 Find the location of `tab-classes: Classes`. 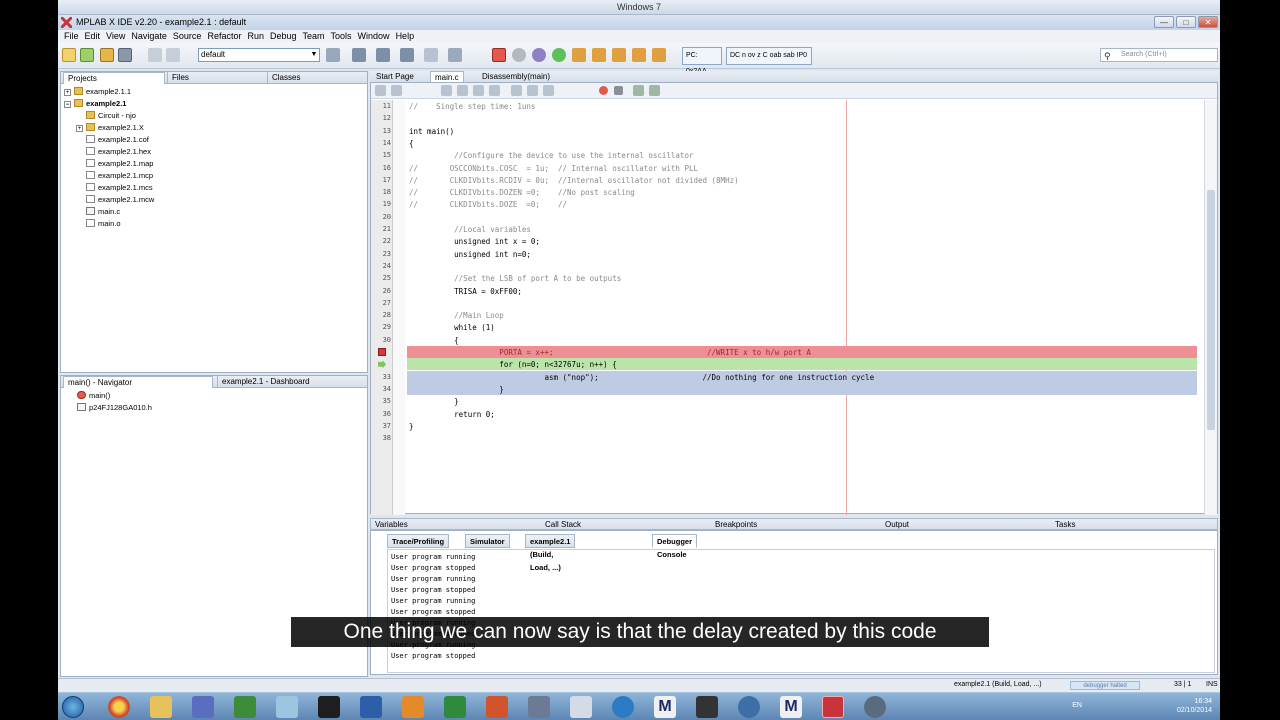

tab-classes: Classes is located at coordinates (317, 78).